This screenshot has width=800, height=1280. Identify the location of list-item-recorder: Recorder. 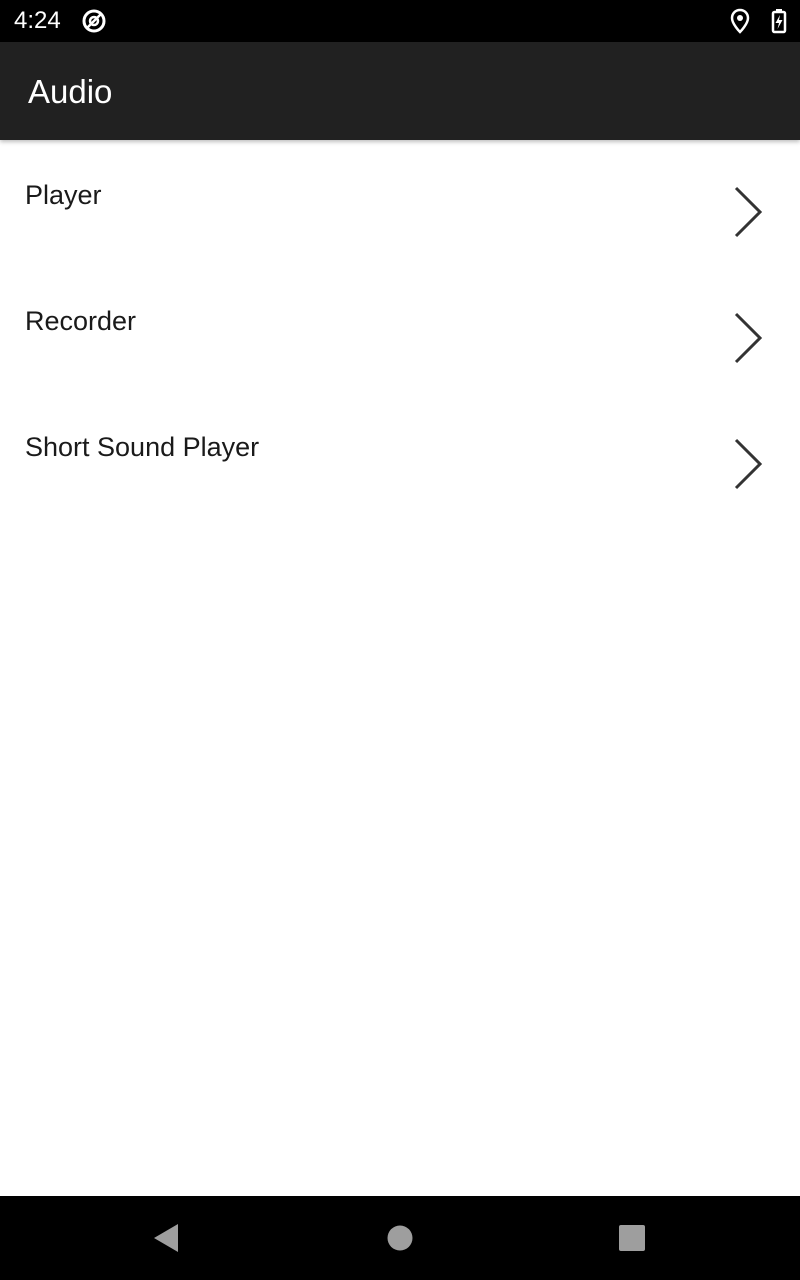
(400, 331).